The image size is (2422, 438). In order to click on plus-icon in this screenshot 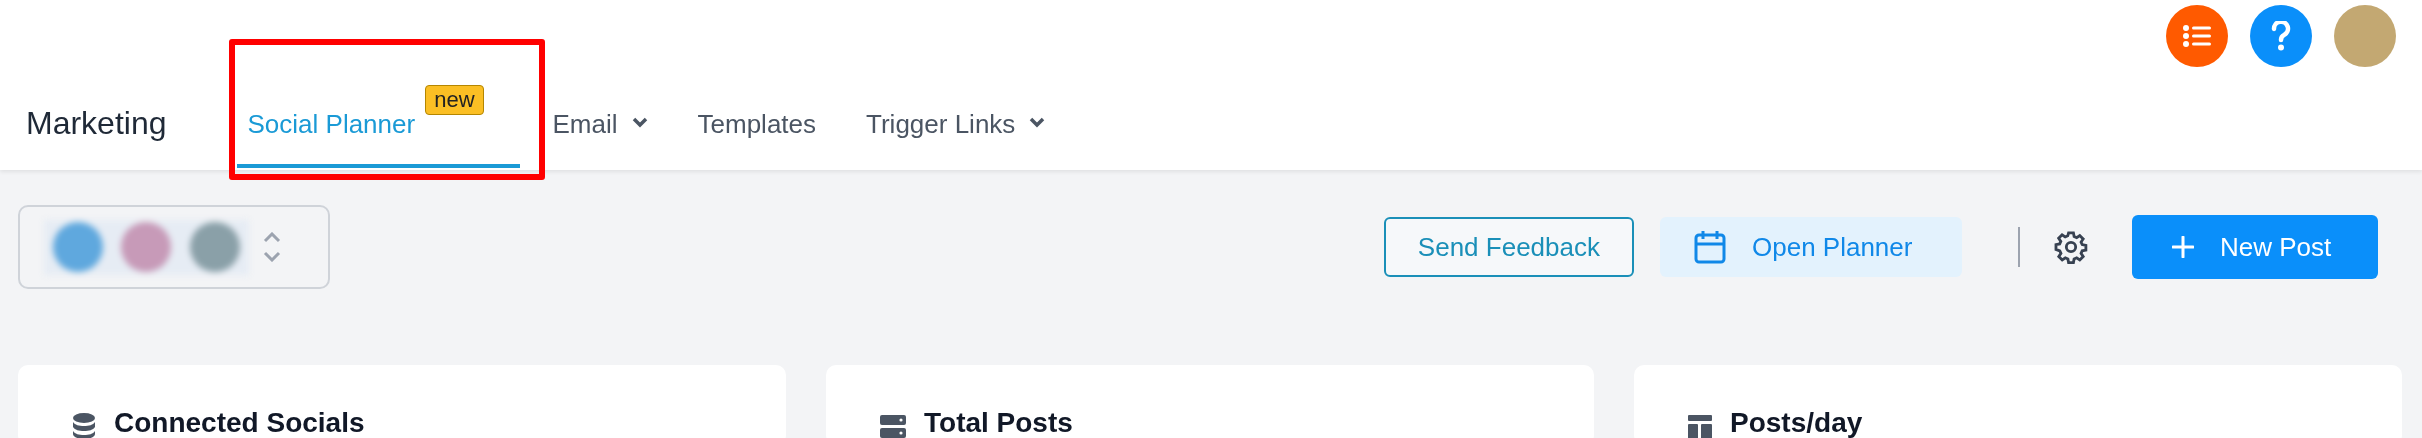, I will do `click(2183, 247)`.